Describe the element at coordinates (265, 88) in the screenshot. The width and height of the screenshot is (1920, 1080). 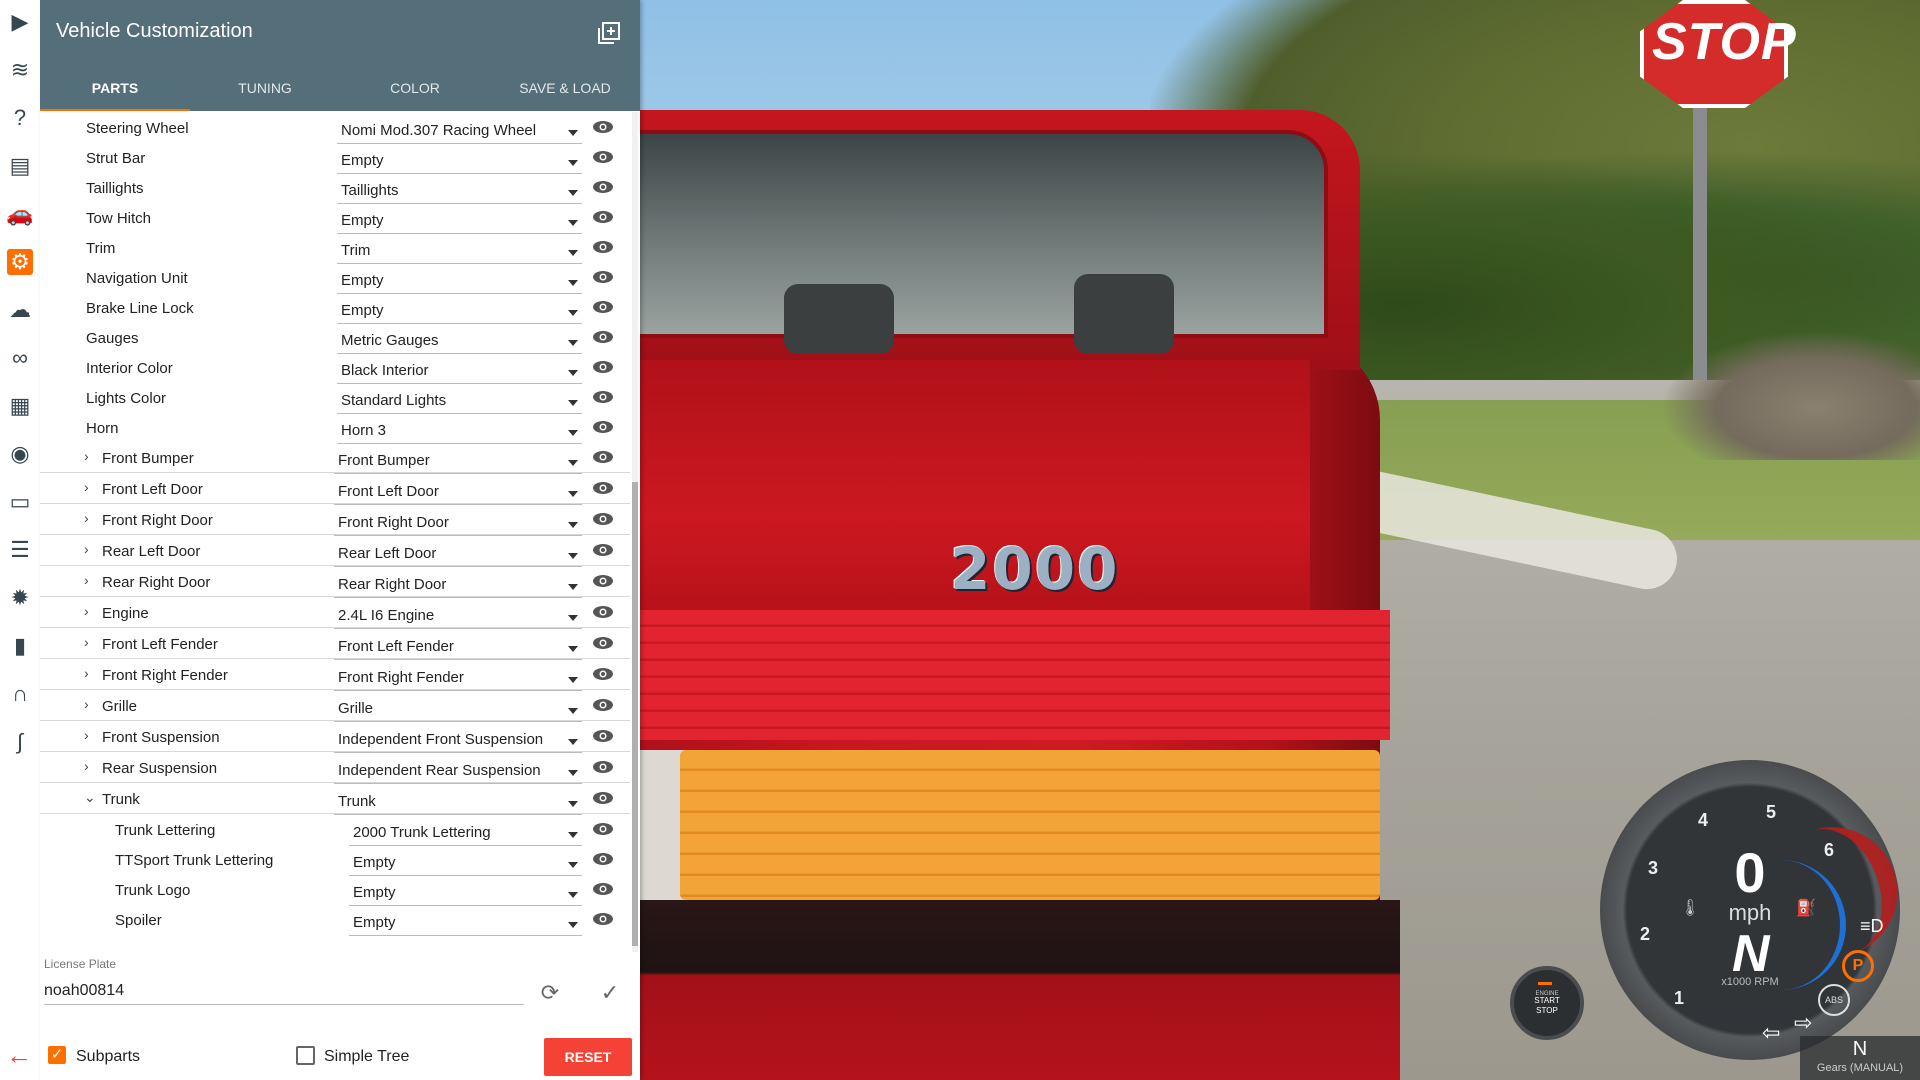
I see `tab-tuning: TUNING` at that location.